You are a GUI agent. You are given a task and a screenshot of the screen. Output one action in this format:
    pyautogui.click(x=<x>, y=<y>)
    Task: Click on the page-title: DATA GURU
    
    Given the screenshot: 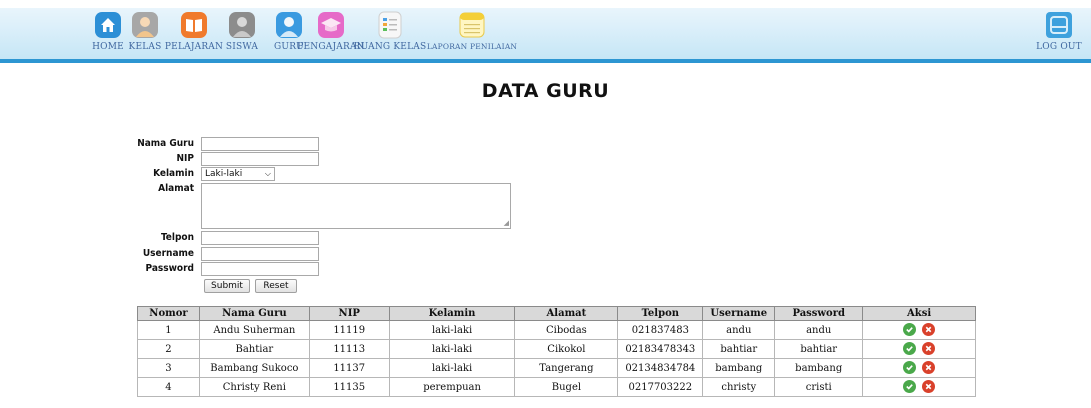 What is the action you would take?
    pyautogui.click(x=545, y=91)
    